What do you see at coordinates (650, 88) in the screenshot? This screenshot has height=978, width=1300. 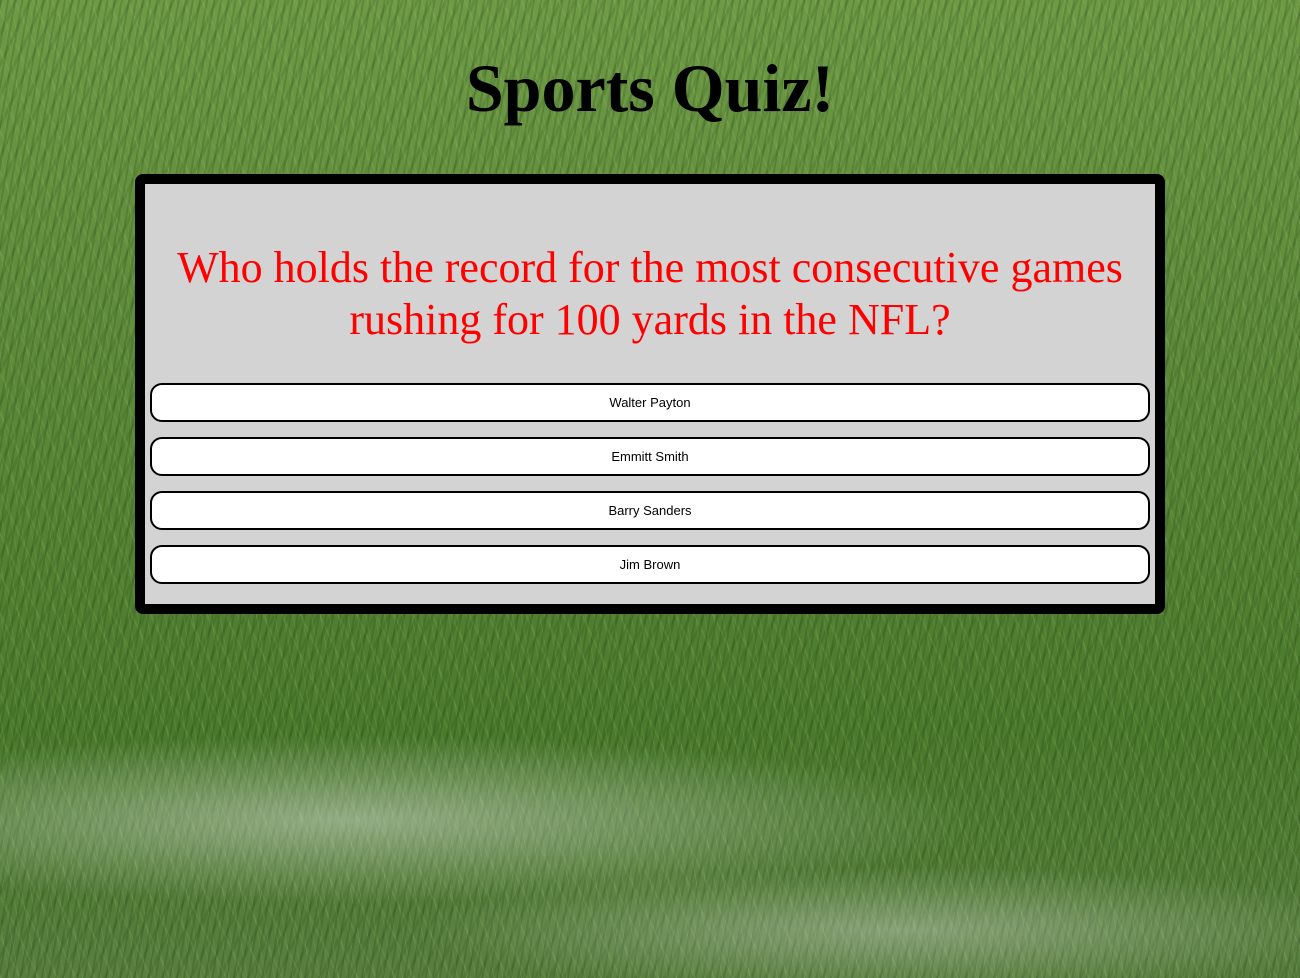 I see `page-title: Sports Quiz!` at bounding box center [650, 88].